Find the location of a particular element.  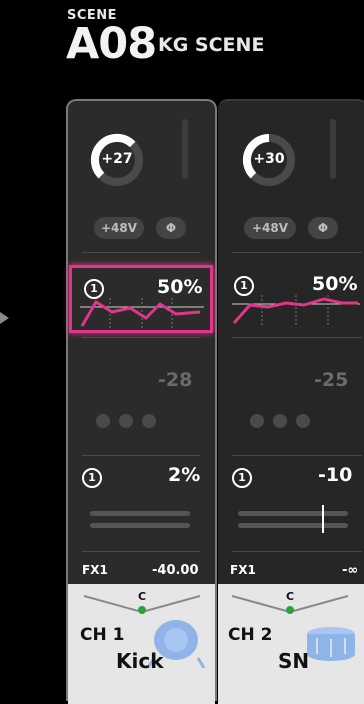

gain-value: +30 is located at coordinates (269, 159).